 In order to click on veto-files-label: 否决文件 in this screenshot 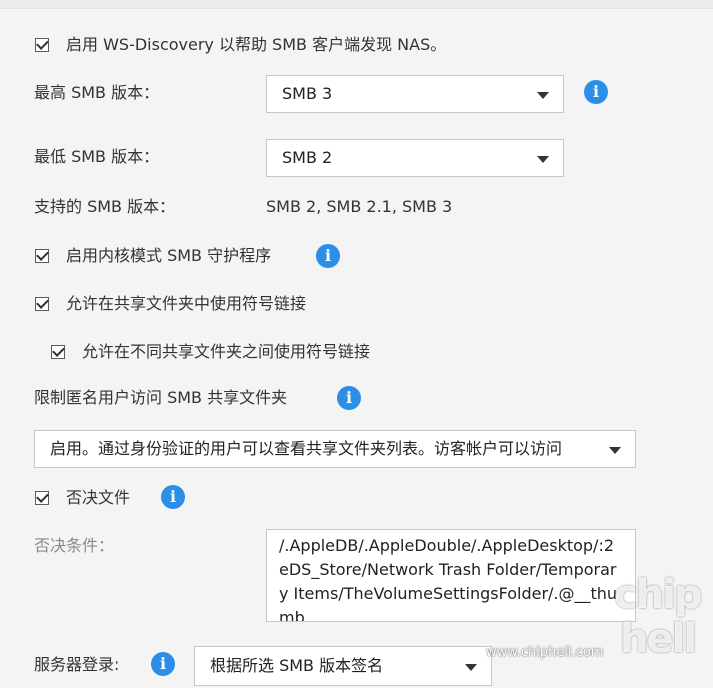, I will do `click(98, 497)`.